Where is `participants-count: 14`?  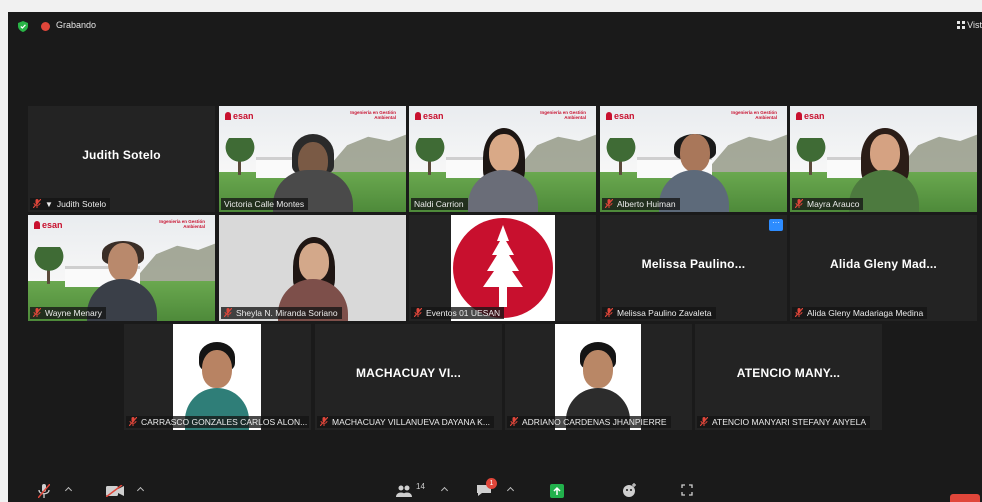
participants-count: 14 is located at coordinates (420, 486).